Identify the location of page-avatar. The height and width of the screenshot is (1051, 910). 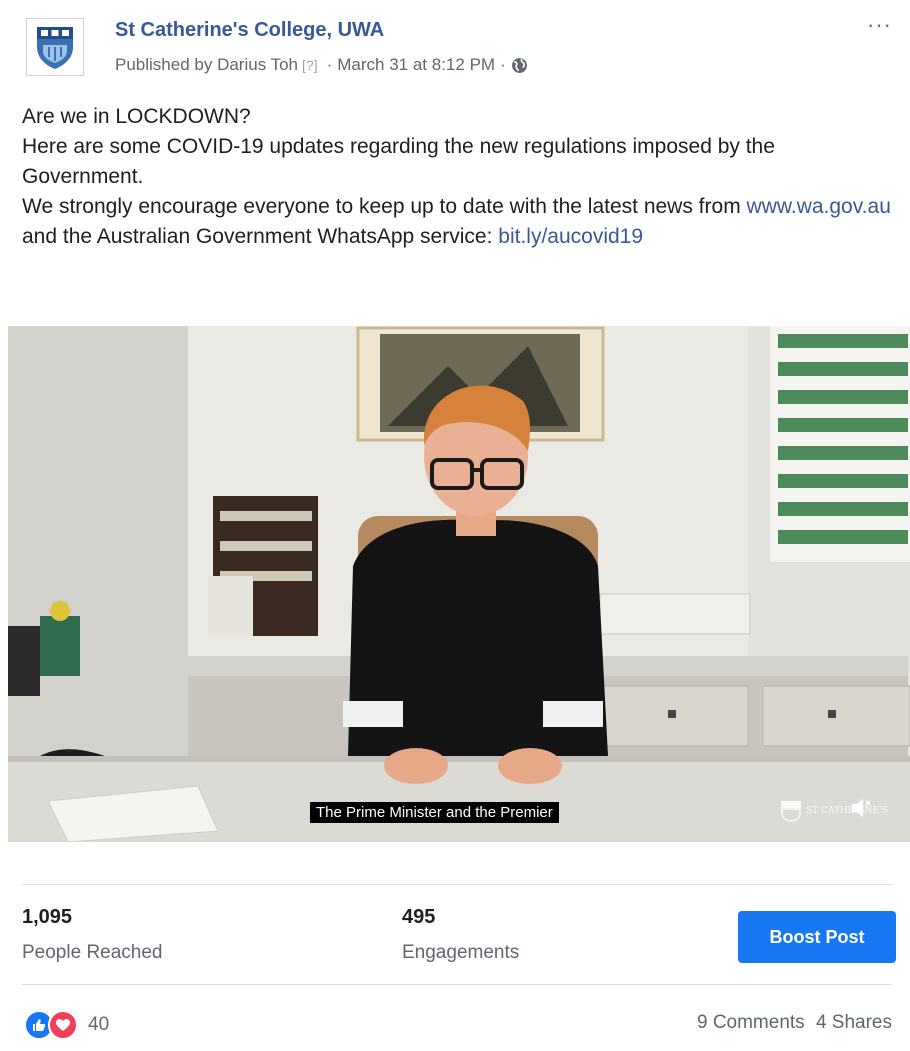
(55, 47).